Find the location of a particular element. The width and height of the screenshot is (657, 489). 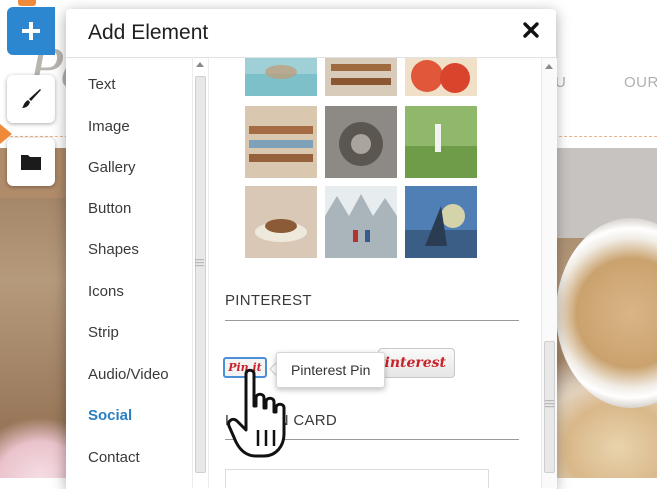

pinterest-section-heading: PINTEREST is located at coordinates (268, 300).